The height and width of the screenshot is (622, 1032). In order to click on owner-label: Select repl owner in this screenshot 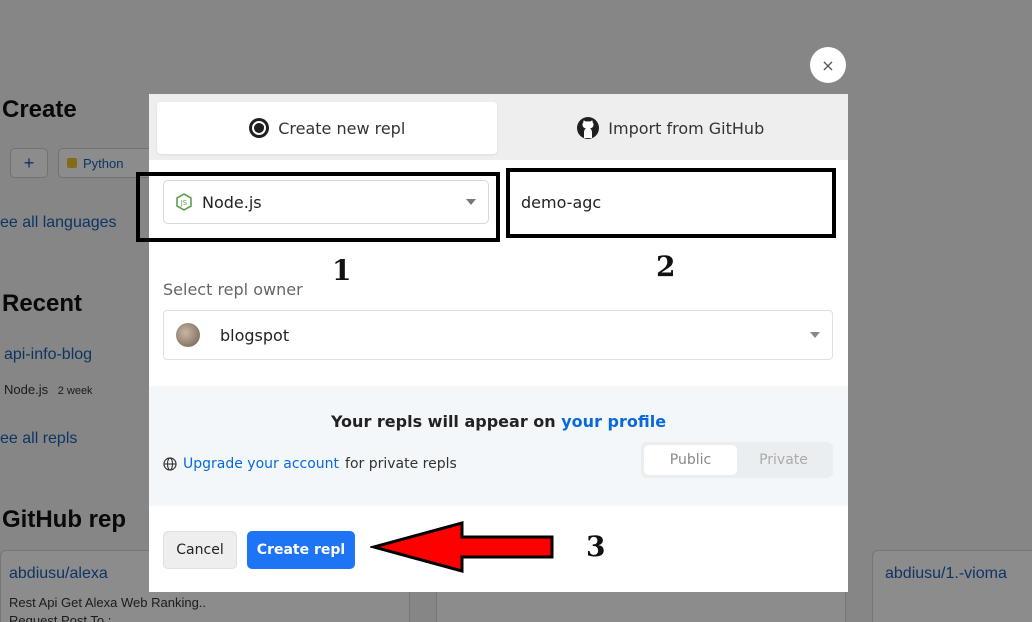, I will do `click(233, 289)`.